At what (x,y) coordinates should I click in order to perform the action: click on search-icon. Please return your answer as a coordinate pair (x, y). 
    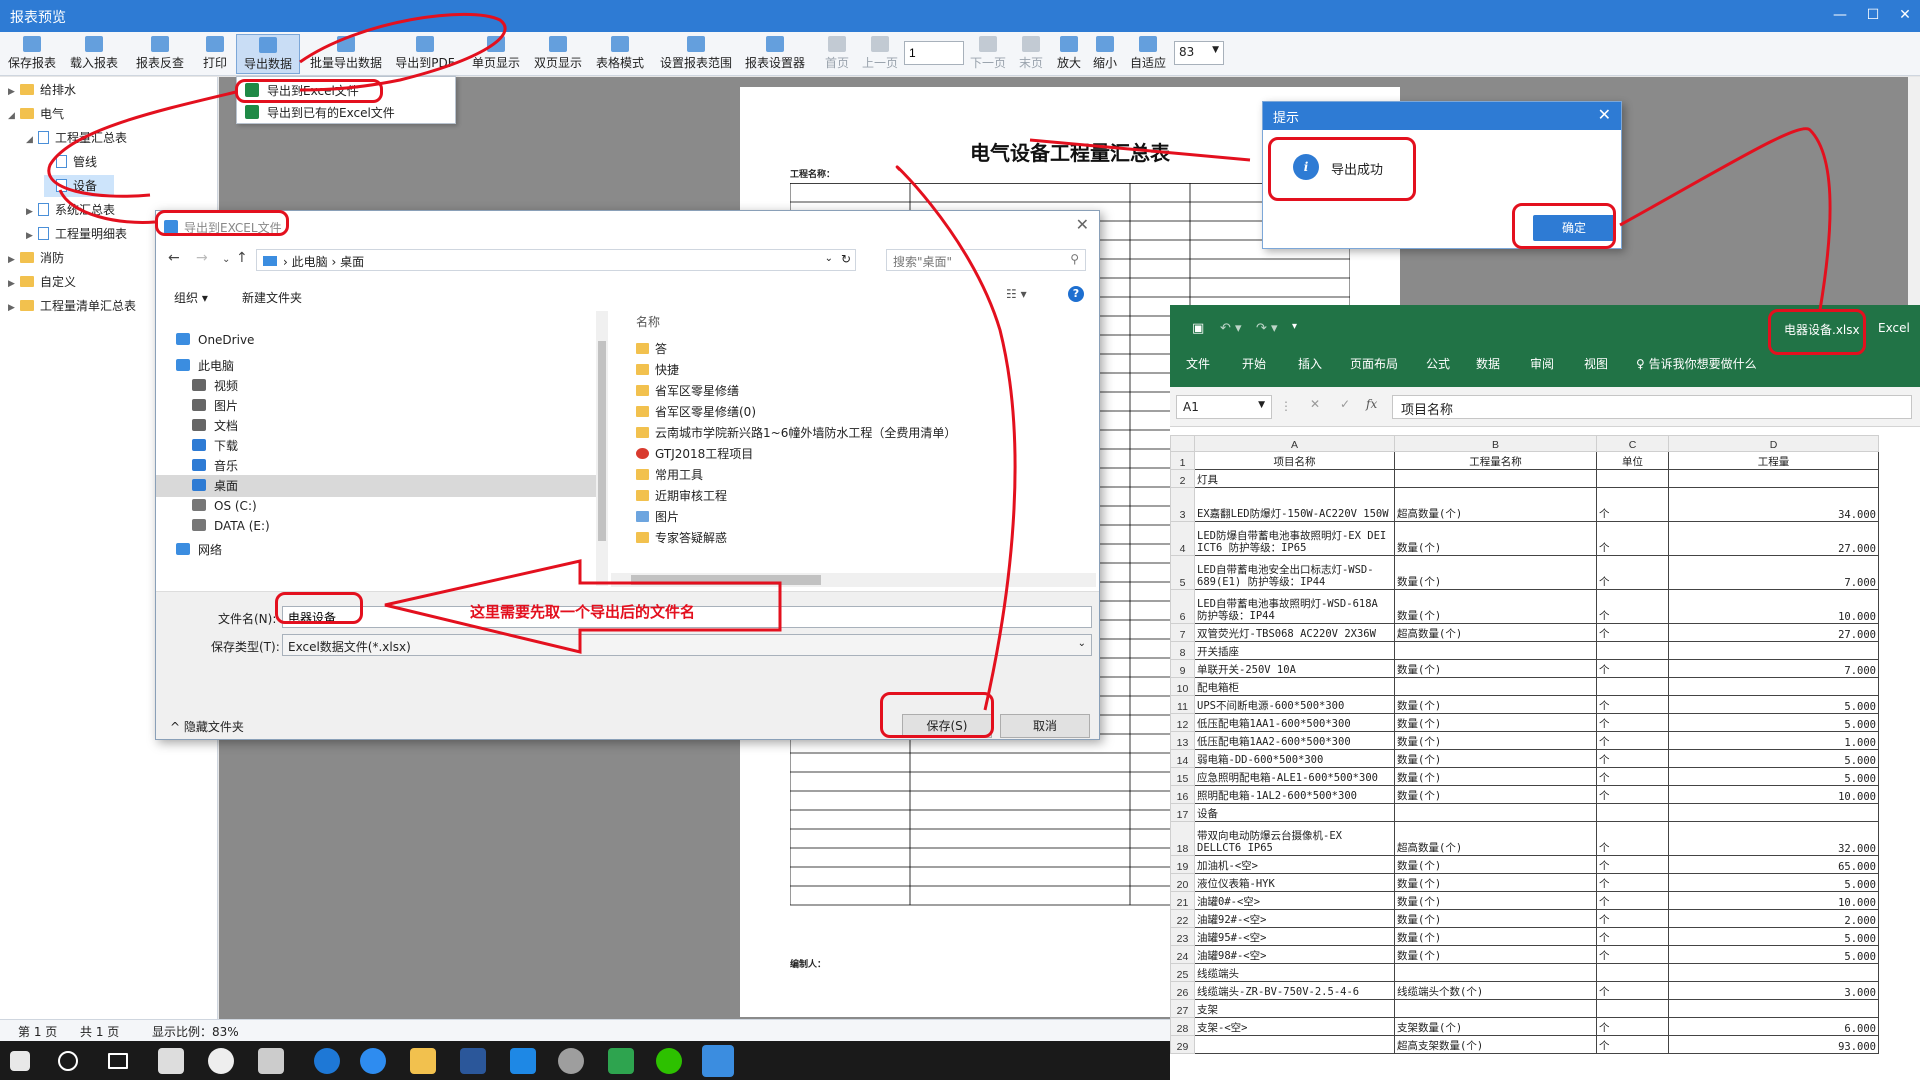
    Looking at the image, I should click on (68, 1061).